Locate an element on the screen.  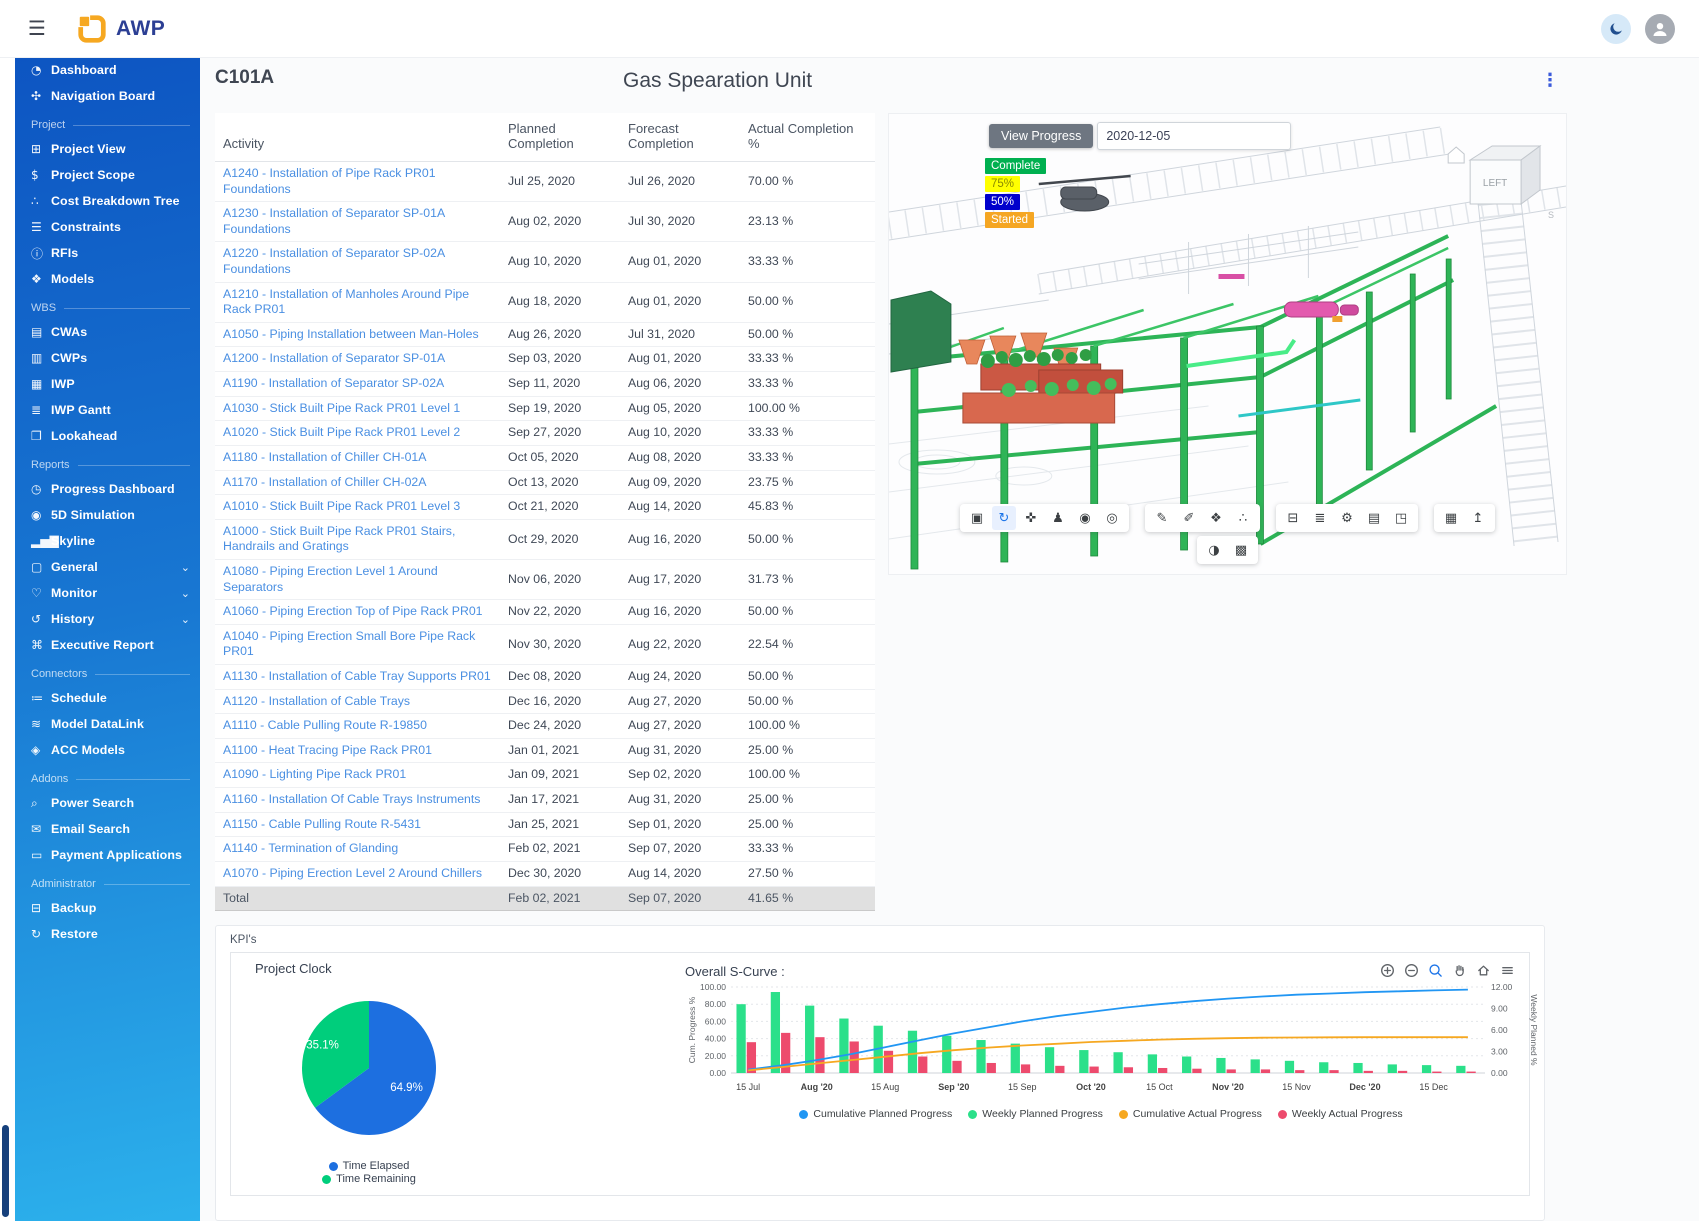
activity-link: A1200 - Installation of Separator SP-01A is located at coordinates (334, 358).